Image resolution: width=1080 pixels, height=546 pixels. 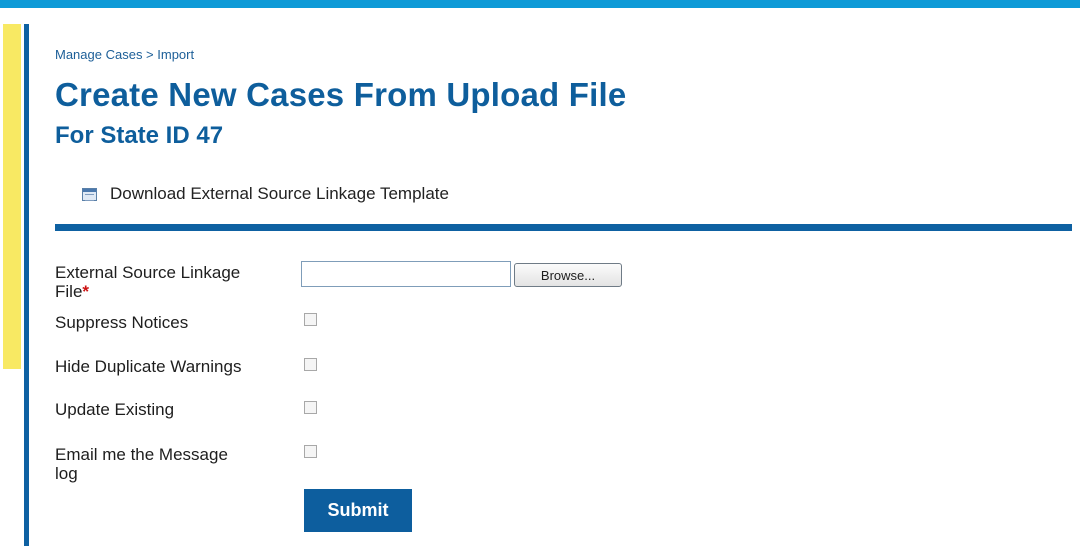 What do you see at coordinates (89, 194) in the screenshot?
I see `document-list-icon` at bounding box center [89, 194].